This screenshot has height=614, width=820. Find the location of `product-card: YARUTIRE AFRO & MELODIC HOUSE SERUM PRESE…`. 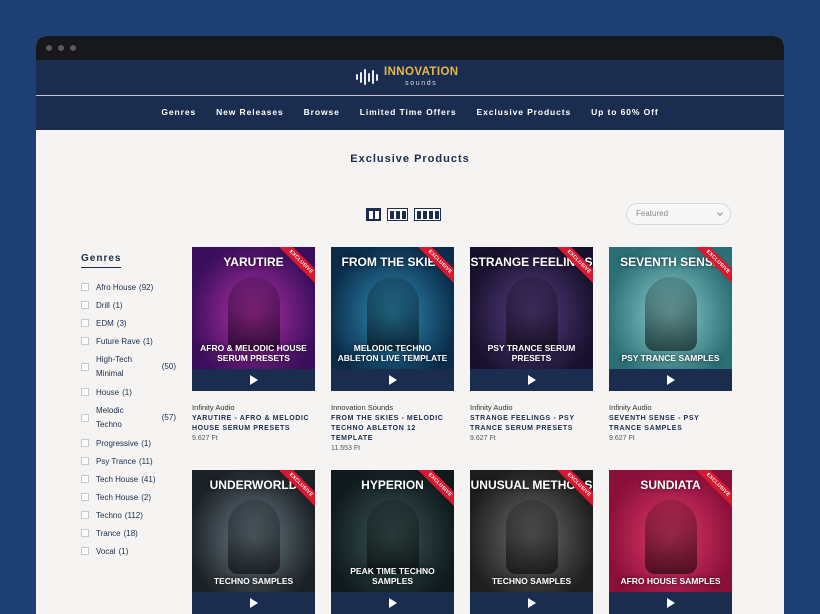

product-card: YARUTIRE AFRO & MELODIC HOUSE SERUM PRESE… is located at coordinates (253, 344).